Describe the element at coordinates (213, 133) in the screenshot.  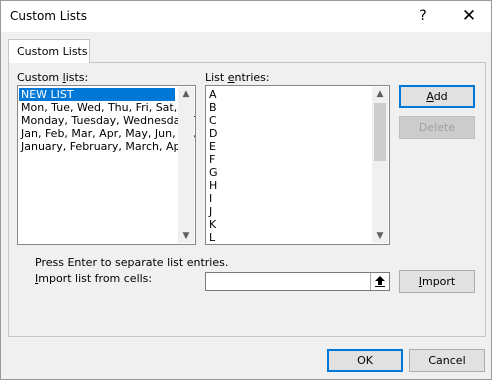
I see `list-entry-item: D` at that location.